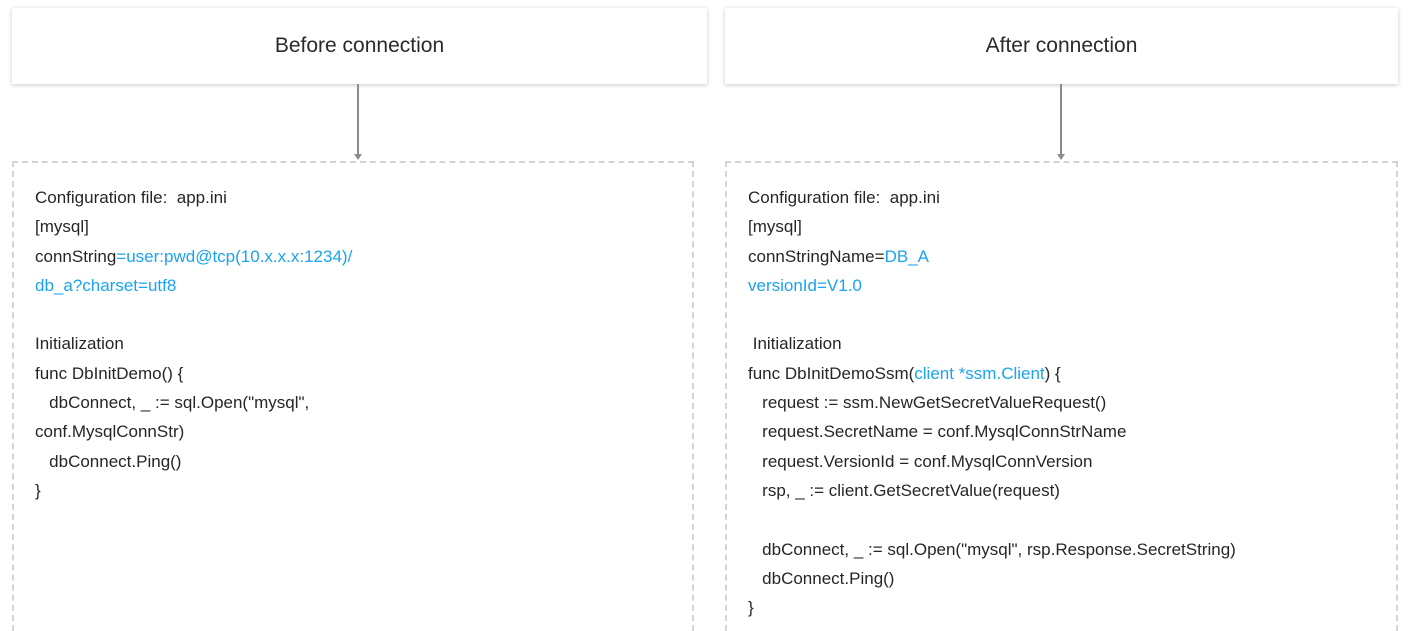  I want to click on code-text: conf.MysqlConnStr), so click(110, 432).